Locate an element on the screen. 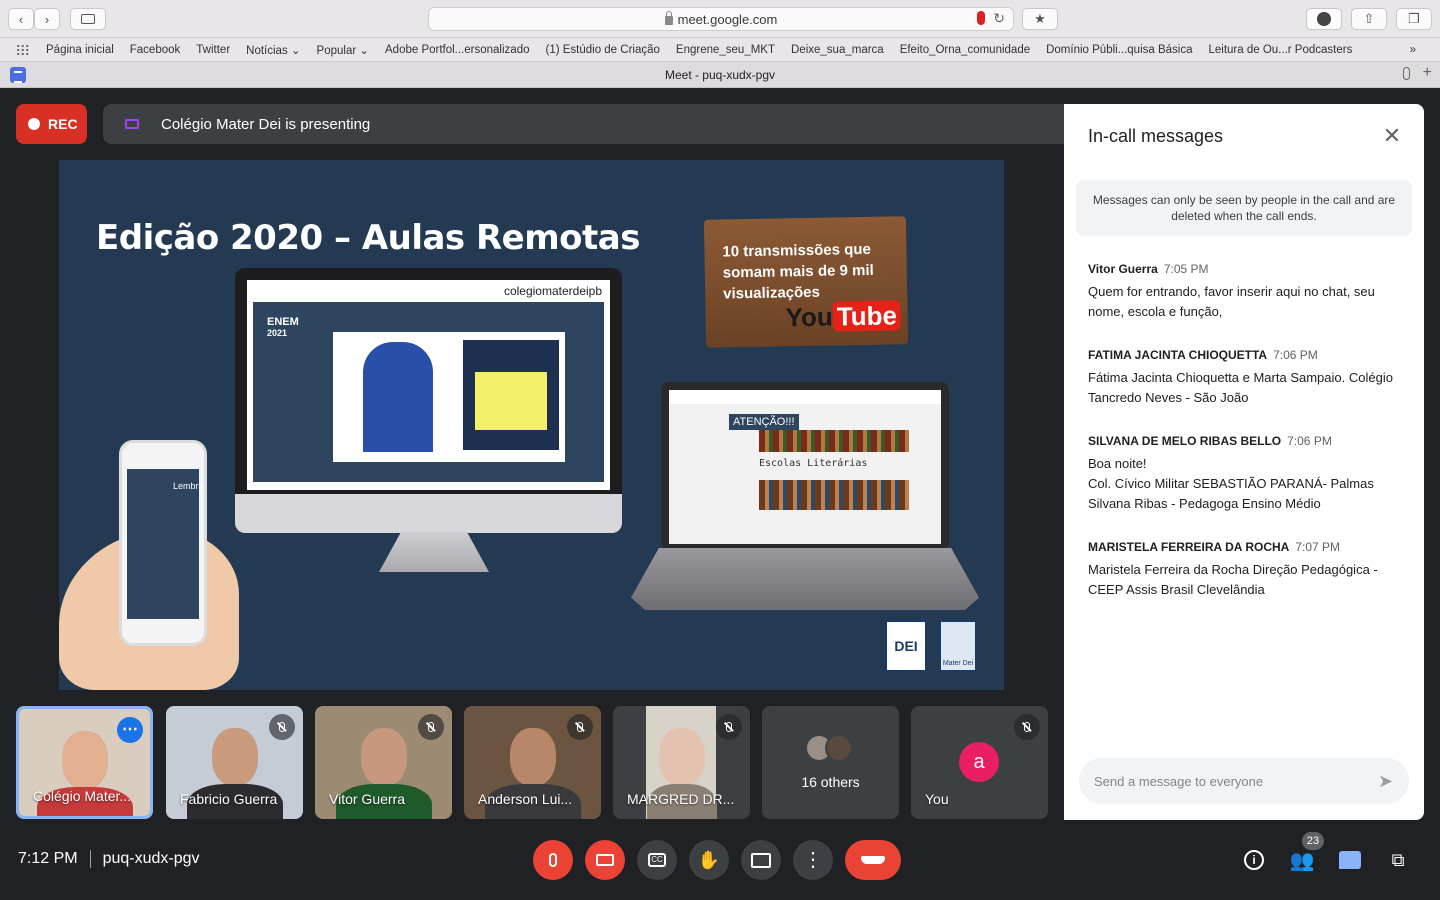 The image size is (1440, 900). meeting-details-button: i is located at coordinates (1254, 860).